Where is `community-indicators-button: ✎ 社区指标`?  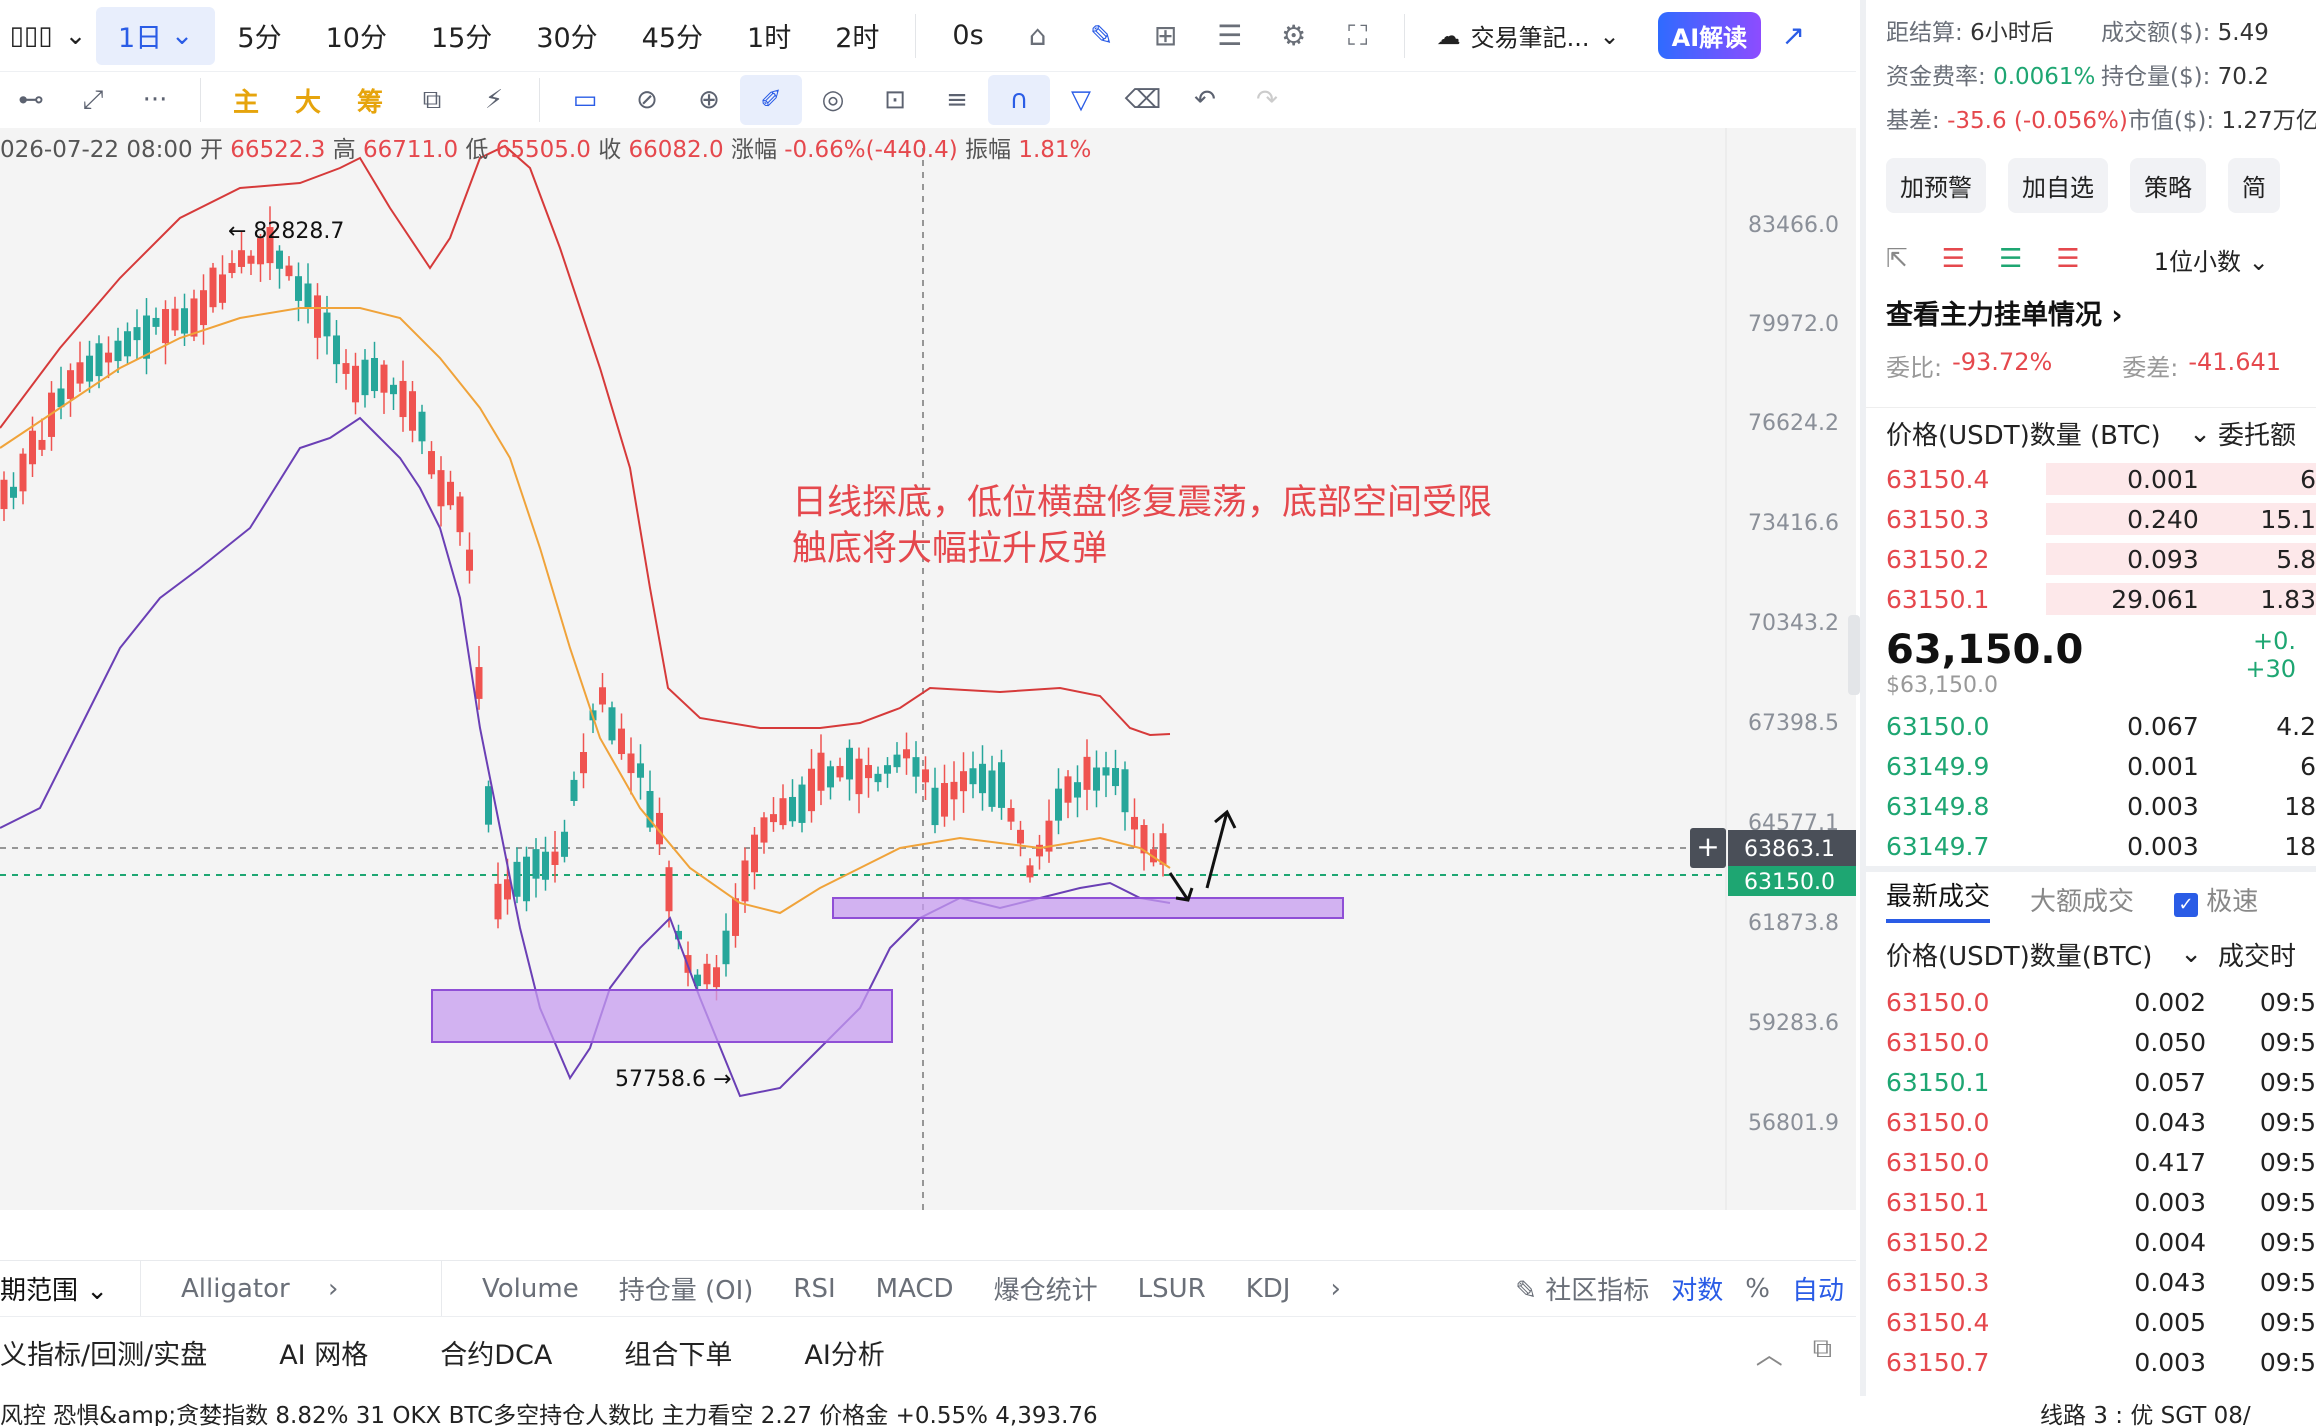 community-indicators-button: ✎ 社区指标 is located at coordinates (1582, 1288).